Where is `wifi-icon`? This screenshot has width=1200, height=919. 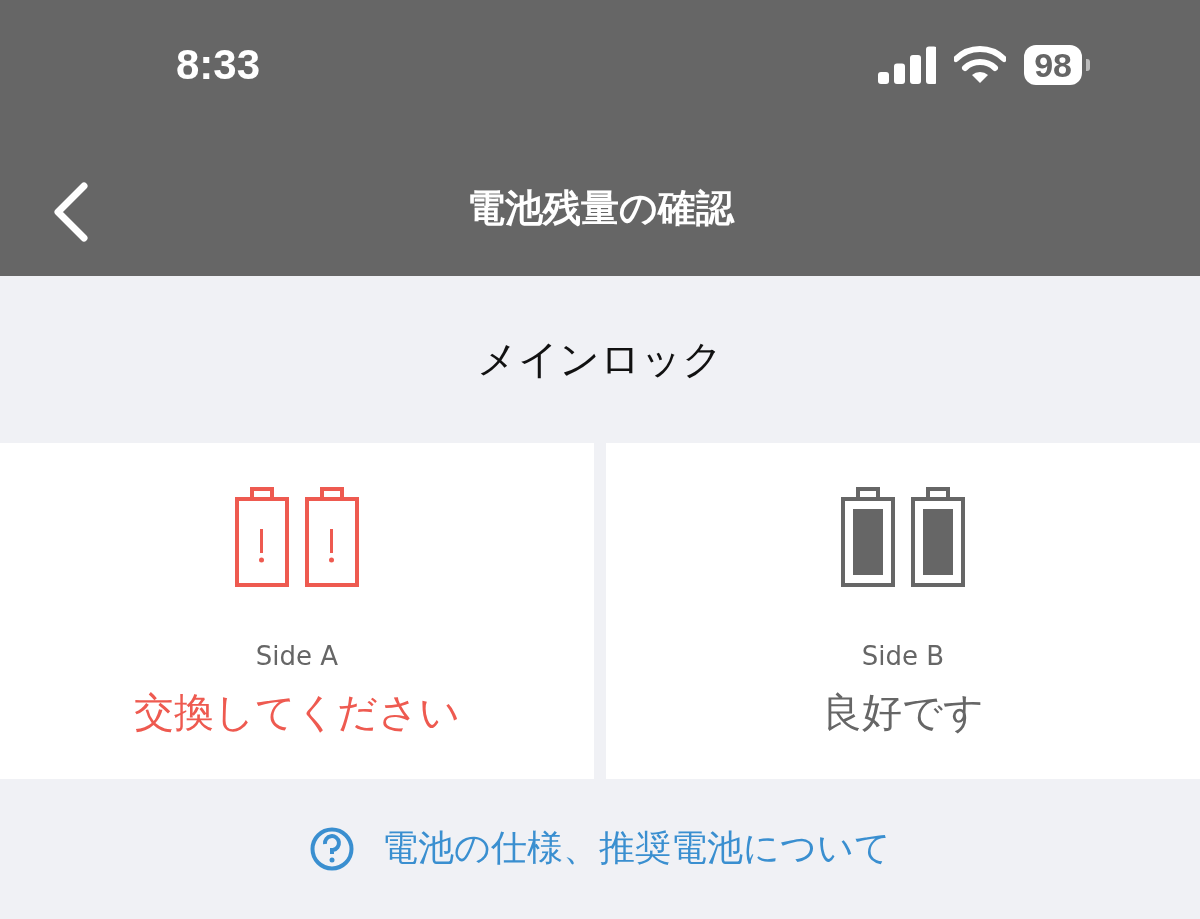 wifi-icon is located at coordinates (980, 65).